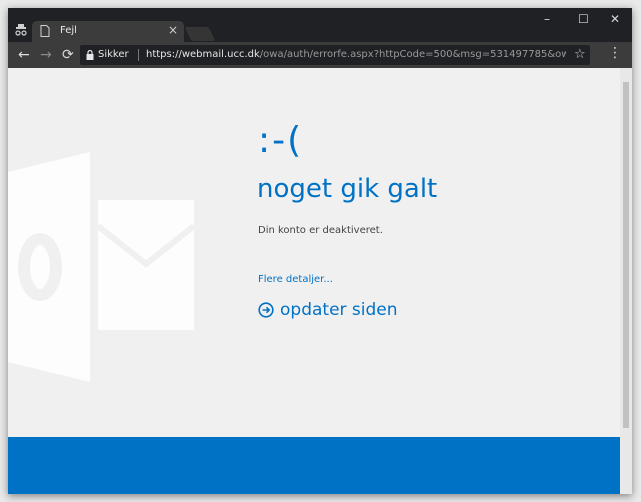 The image size is (641, 502). Describe the element at coordinates (113, 54) in the screenshot. I see `secure-label: Sikker` at that location.